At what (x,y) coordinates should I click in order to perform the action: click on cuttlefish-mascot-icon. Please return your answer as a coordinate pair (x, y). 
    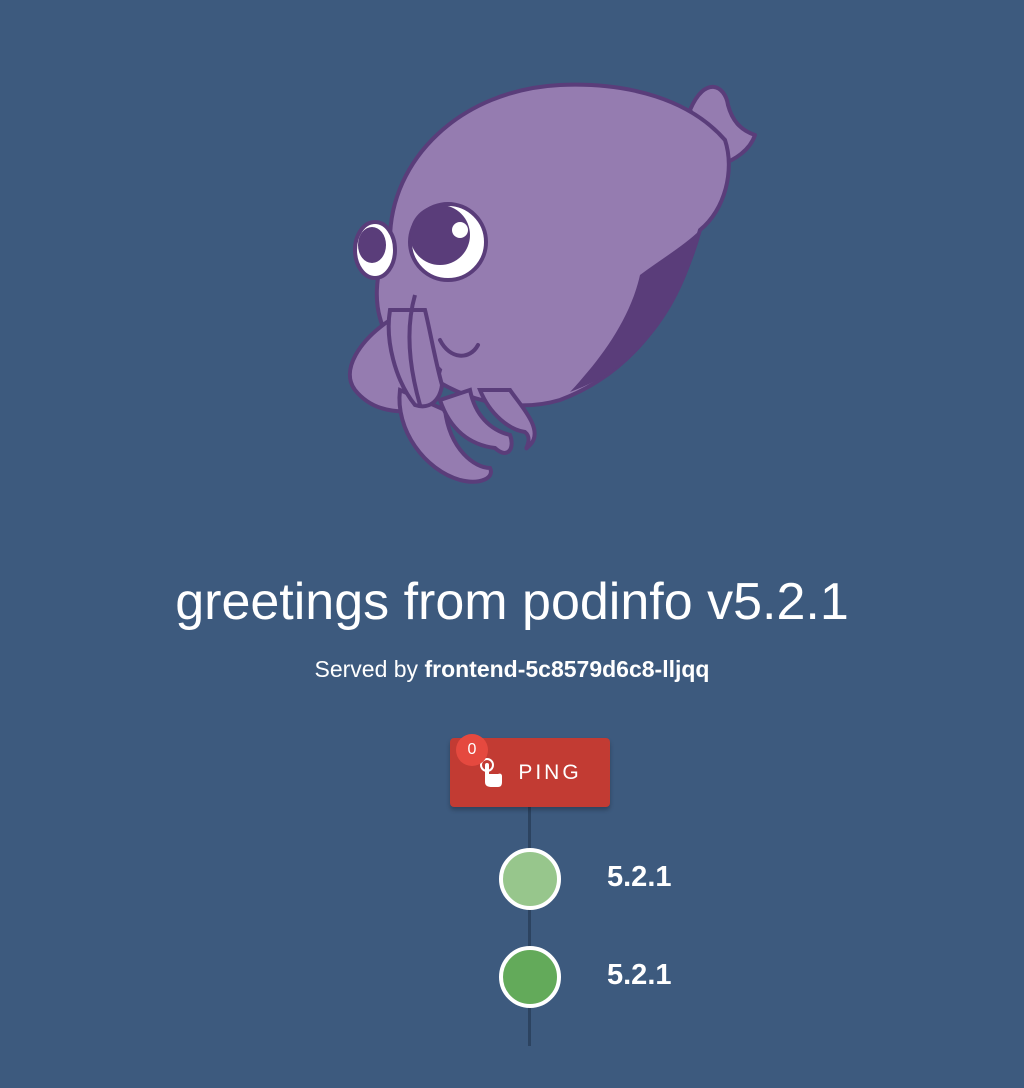
    Looking at the image, I should click on (552, 283).